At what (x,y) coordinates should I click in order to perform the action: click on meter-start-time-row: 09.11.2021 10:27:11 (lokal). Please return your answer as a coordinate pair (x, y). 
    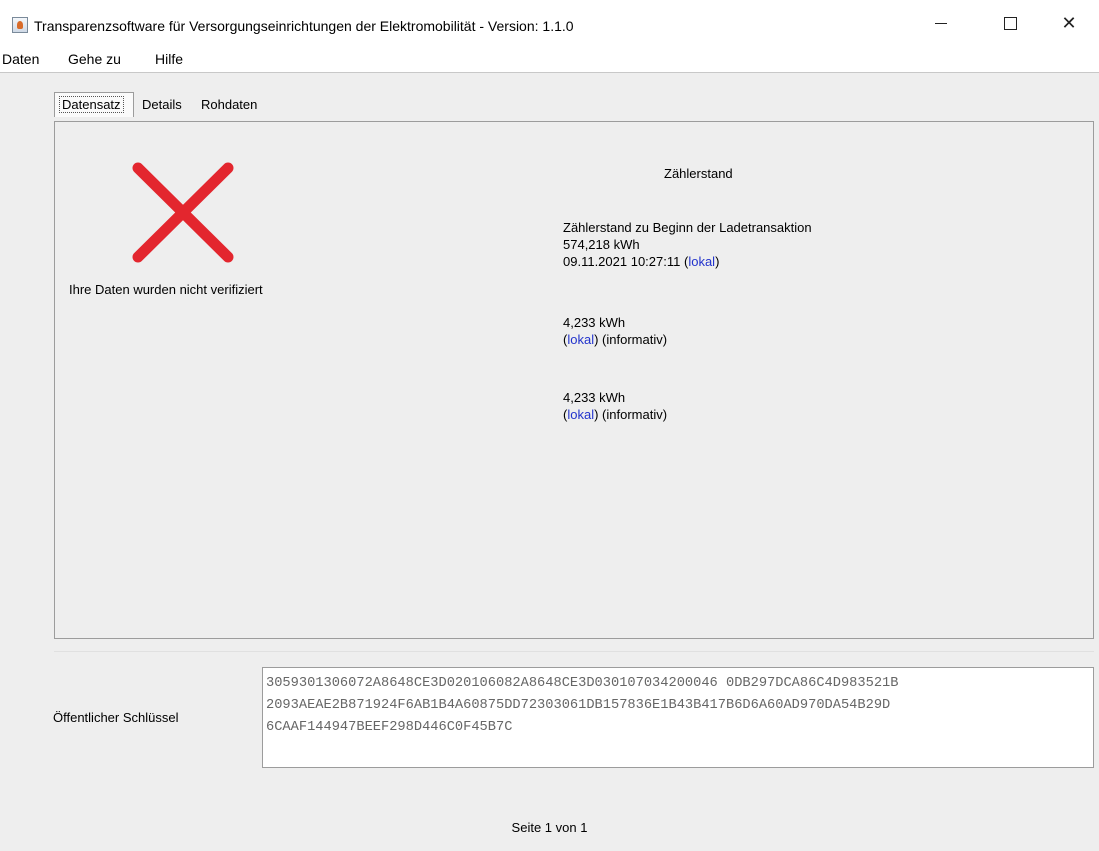
    Looking at the image, I should click on (687, 261).